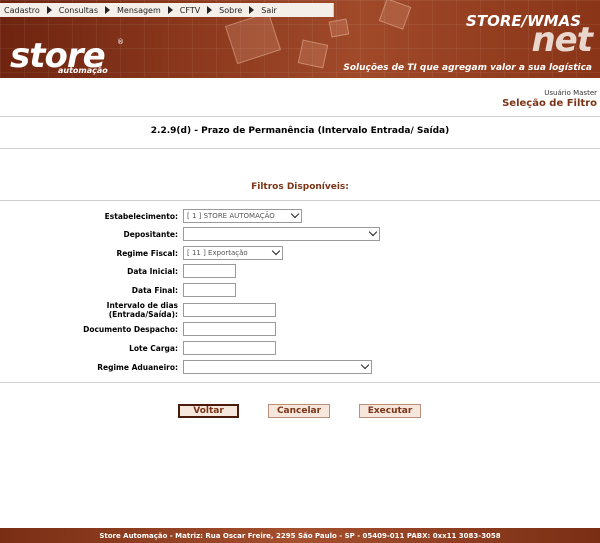 The image size is (600, 543). I want to click on lote-input, so click(229, 348).